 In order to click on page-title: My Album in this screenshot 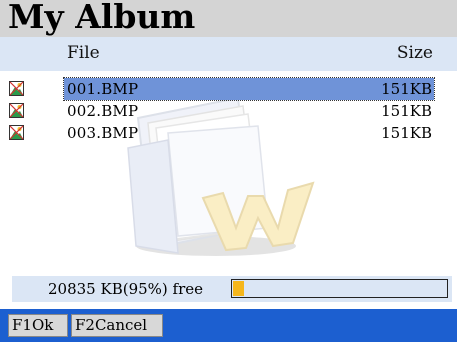, I will do `click(102, 18)`.